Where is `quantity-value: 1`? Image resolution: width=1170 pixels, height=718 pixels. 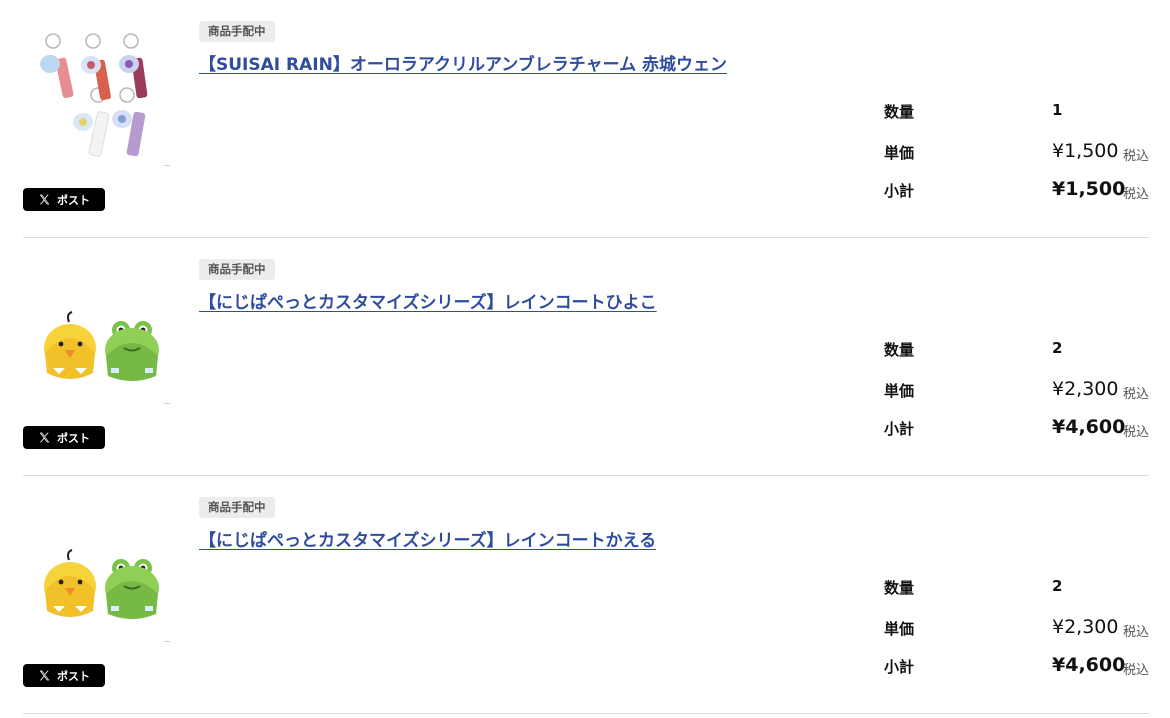
quantity-value: 1 is located at coordinates (1057, 110).